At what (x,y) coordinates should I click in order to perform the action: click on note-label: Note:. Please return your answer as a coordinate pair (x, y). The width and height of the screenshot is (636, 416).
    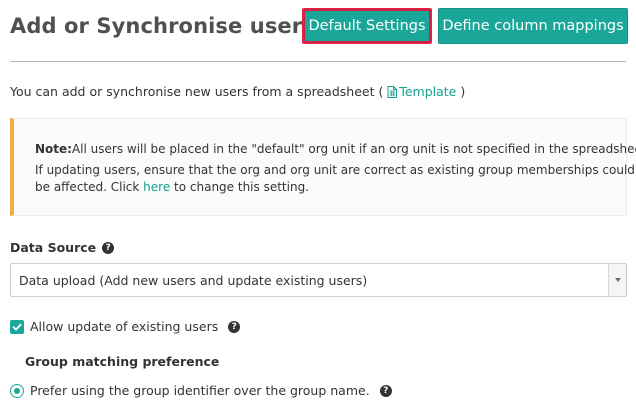
    Looking at the image, I should click on (53, 149).